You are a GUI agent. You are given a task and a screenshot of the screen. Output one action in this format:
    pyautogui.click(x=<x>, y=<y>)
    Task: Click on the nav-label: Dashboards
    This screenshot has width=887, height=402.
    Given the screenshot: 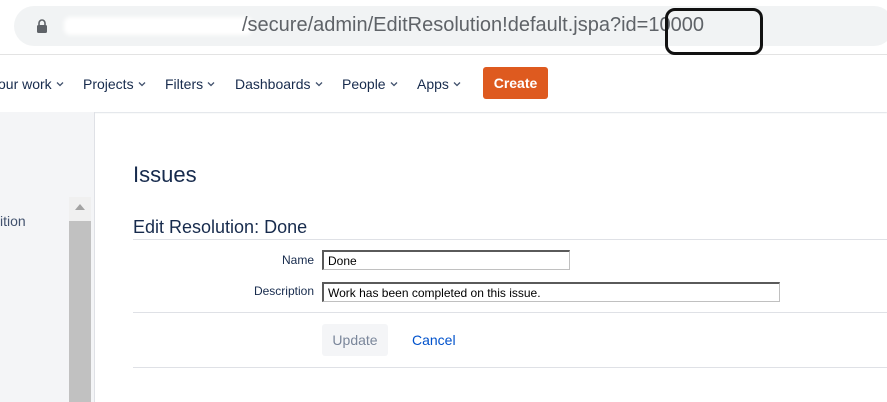 What is the action you would take?
    pyautogui.click(x=273, y=84)
    